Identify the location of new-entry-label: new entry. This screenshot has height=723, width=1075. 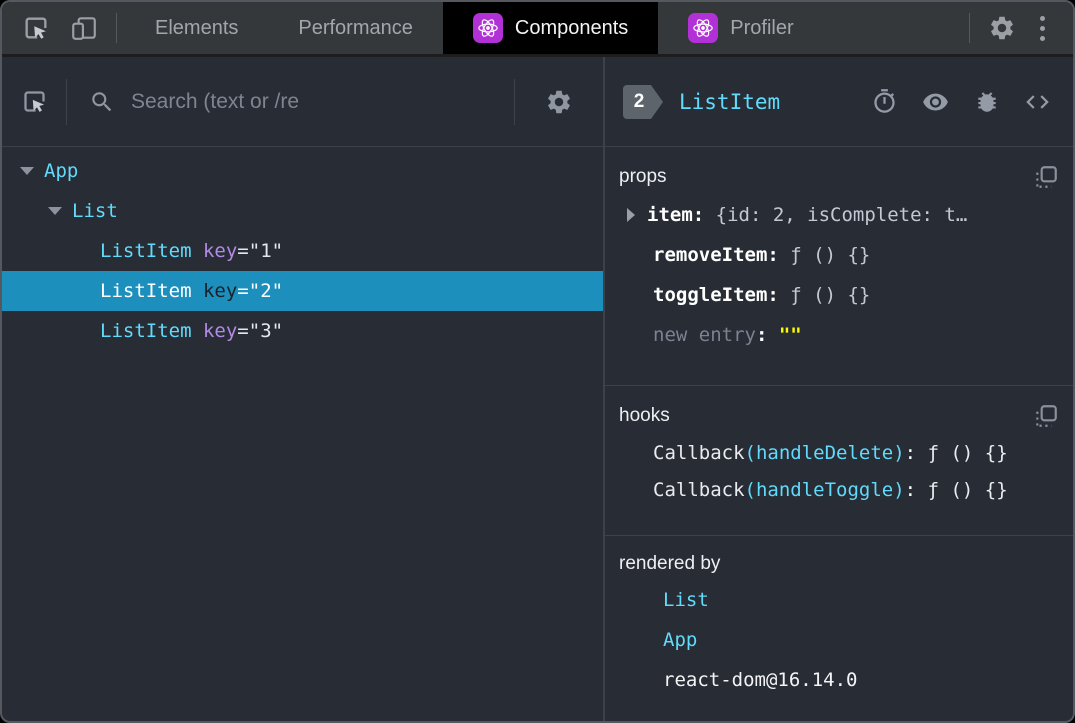
(704, 335).